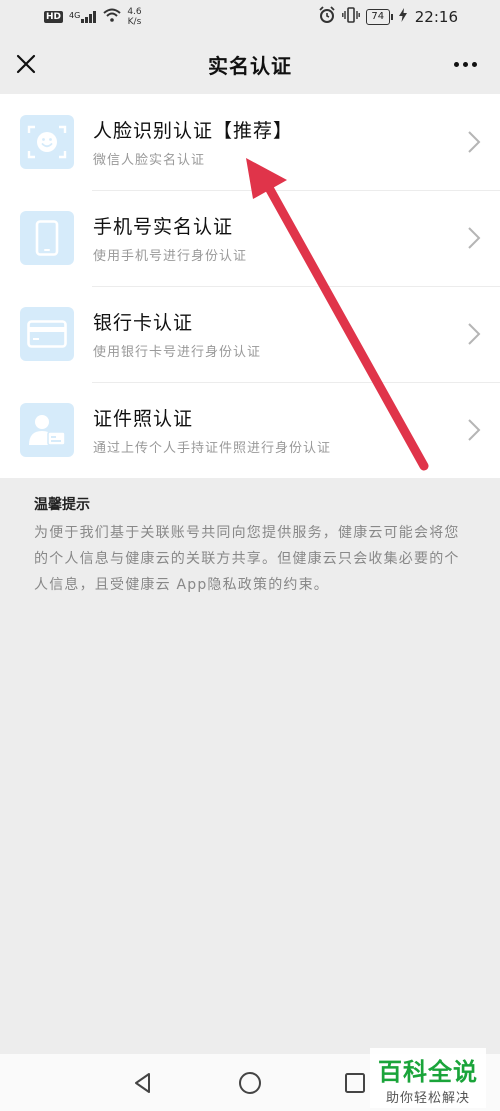 The width and height of the screenshot is (500, 1111). What do you see at coordinates (170, 256) in the screenshot?
I see `auth-item-subtitle: 使用手机号进行身份认证` at bounding box center [170, 256].